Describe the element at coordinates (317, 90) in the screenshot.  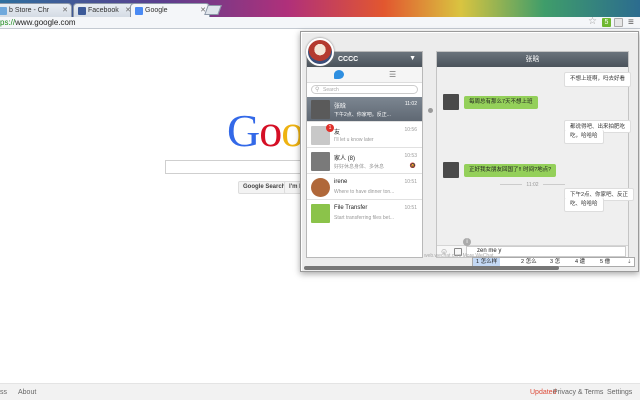
I see `search-icon: ⚲` at that location.